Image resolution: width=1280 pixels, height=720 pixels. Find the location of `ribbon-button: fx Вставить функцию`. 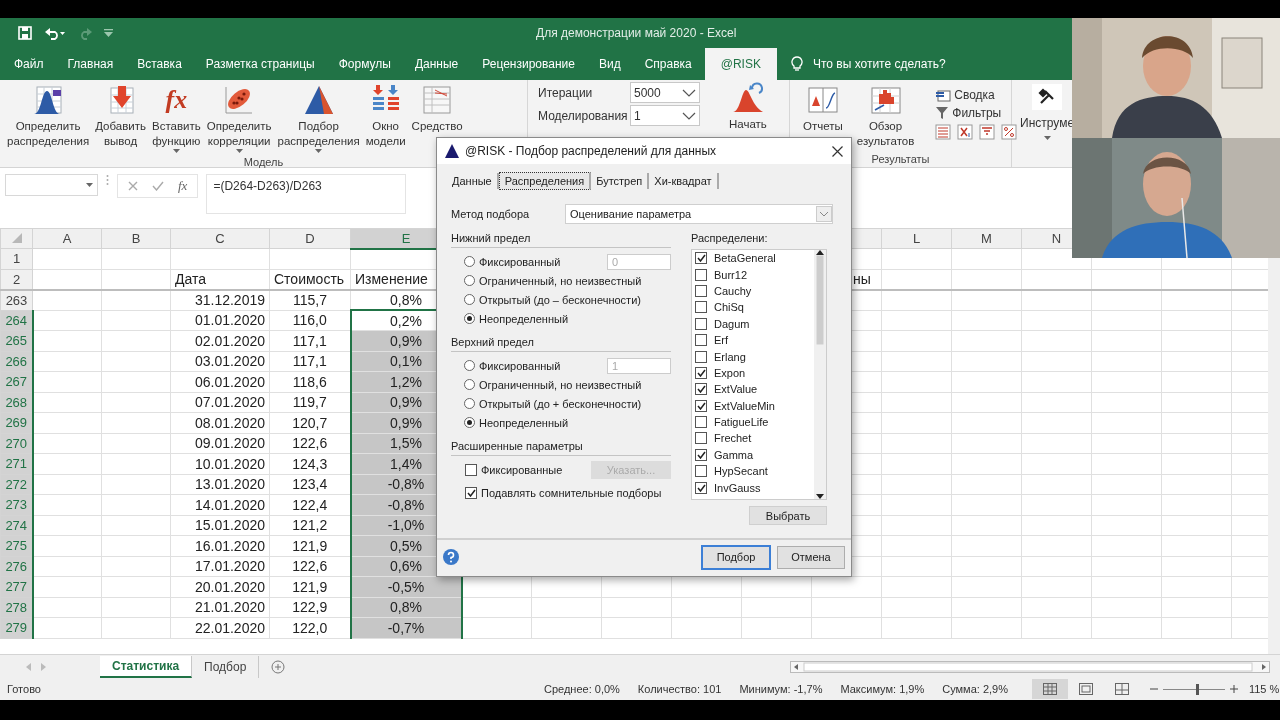

ribbon-button: fx Вставить функцию is located at coordinates (176, 120).